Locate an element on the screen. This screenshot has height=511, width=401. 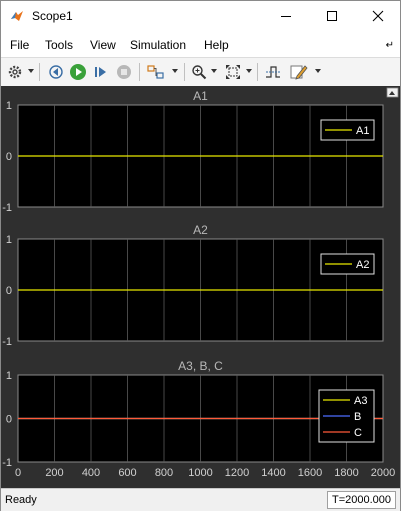
highlight-block-button is located at coordinates (156, 72).